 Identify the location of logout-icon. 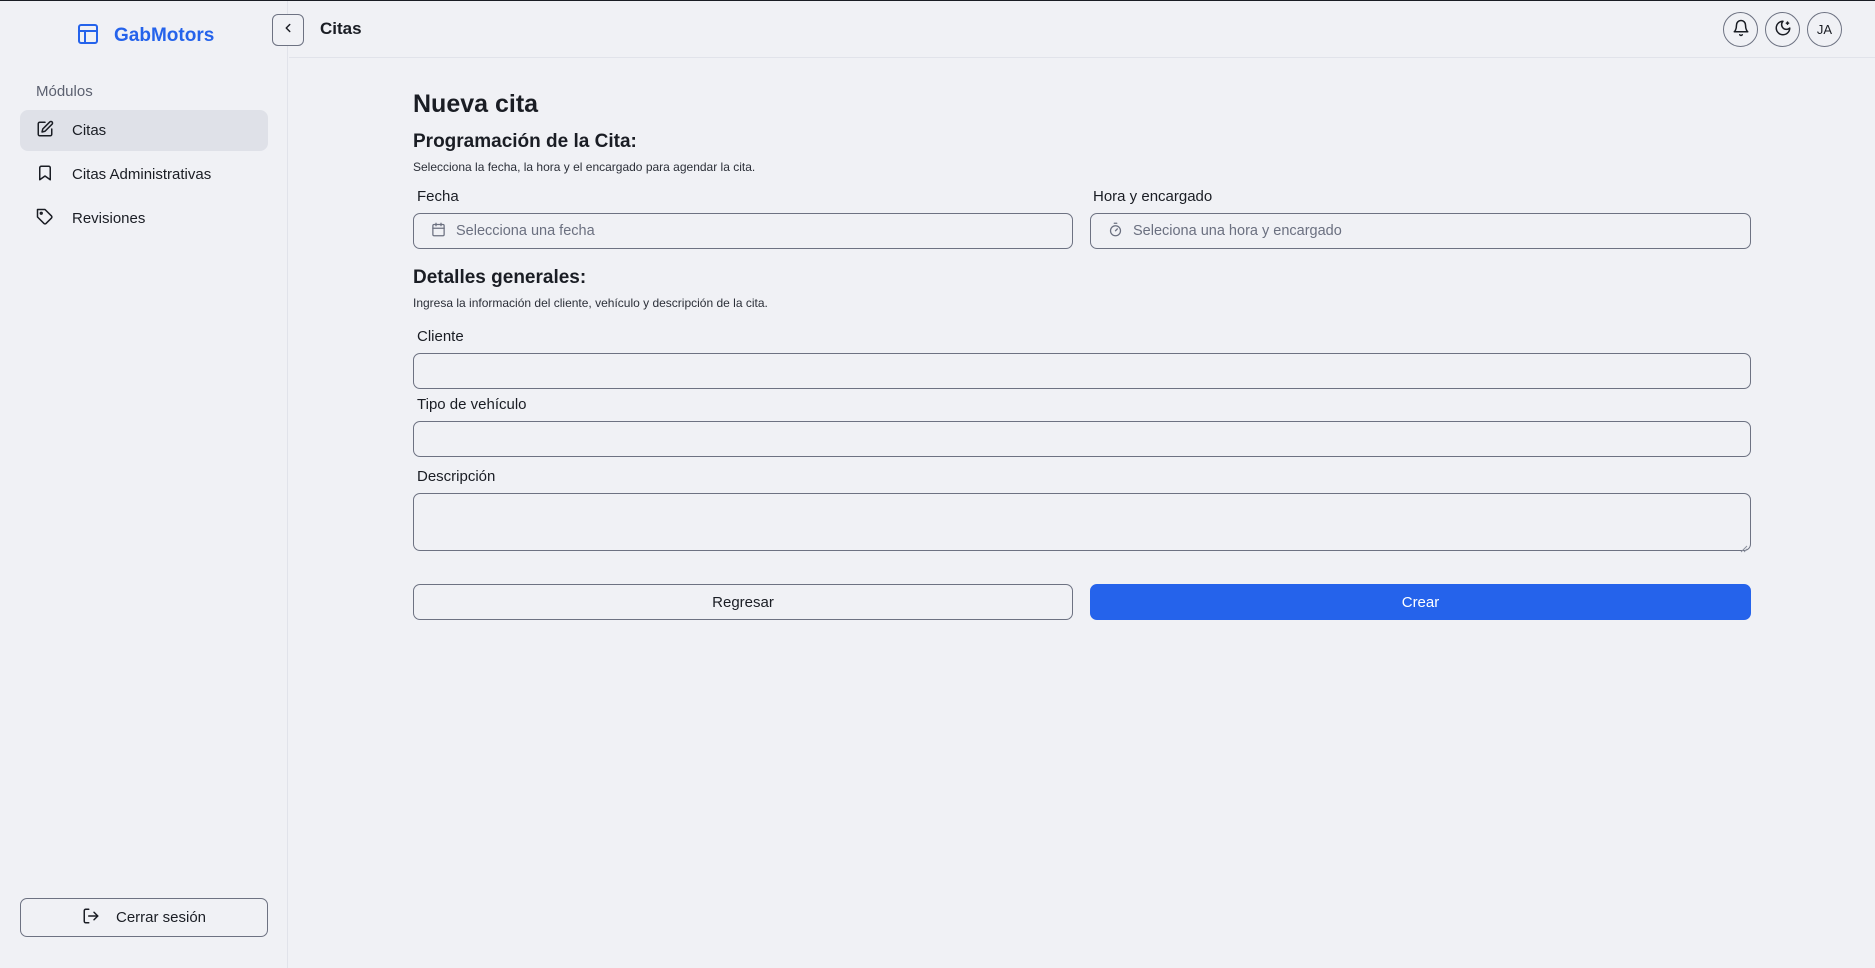
(91, 918).